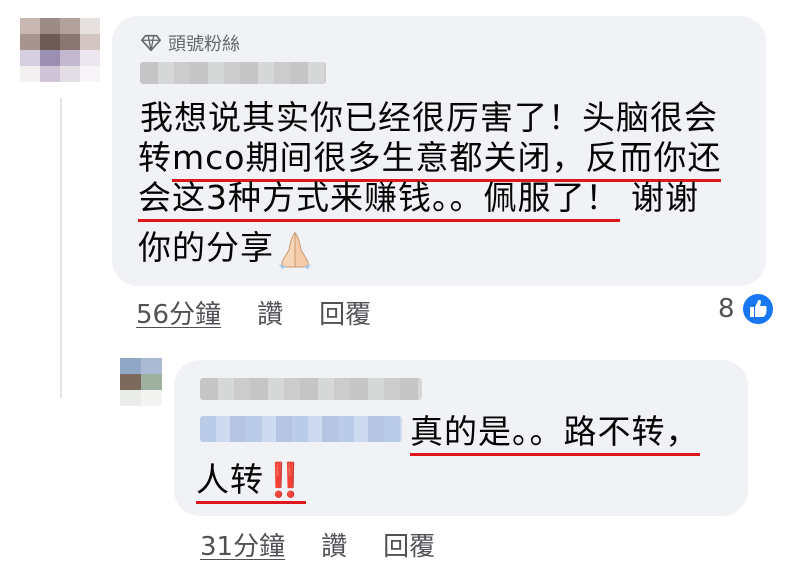  What do you see at coordinates (204, 44) in the screenshot?
I see `badge-label: 頭號粉絲` at bounding box center [204, 44].